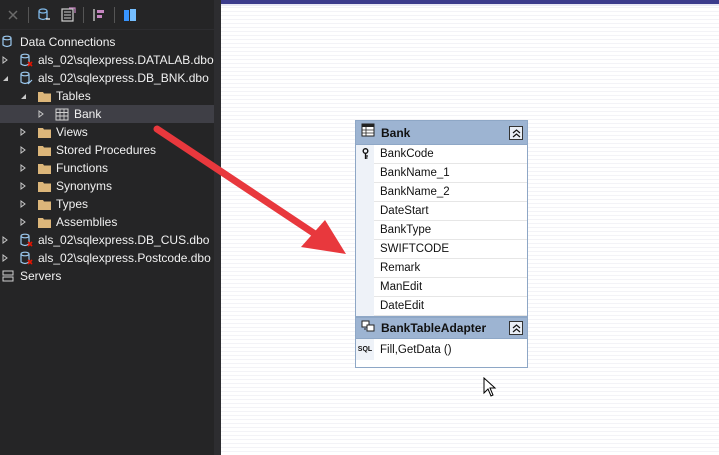 The height and width of the screenshot is (455, 719). Describe the element at coordinates (26, 78) in the screenshot. I see `database-icon` at that location.